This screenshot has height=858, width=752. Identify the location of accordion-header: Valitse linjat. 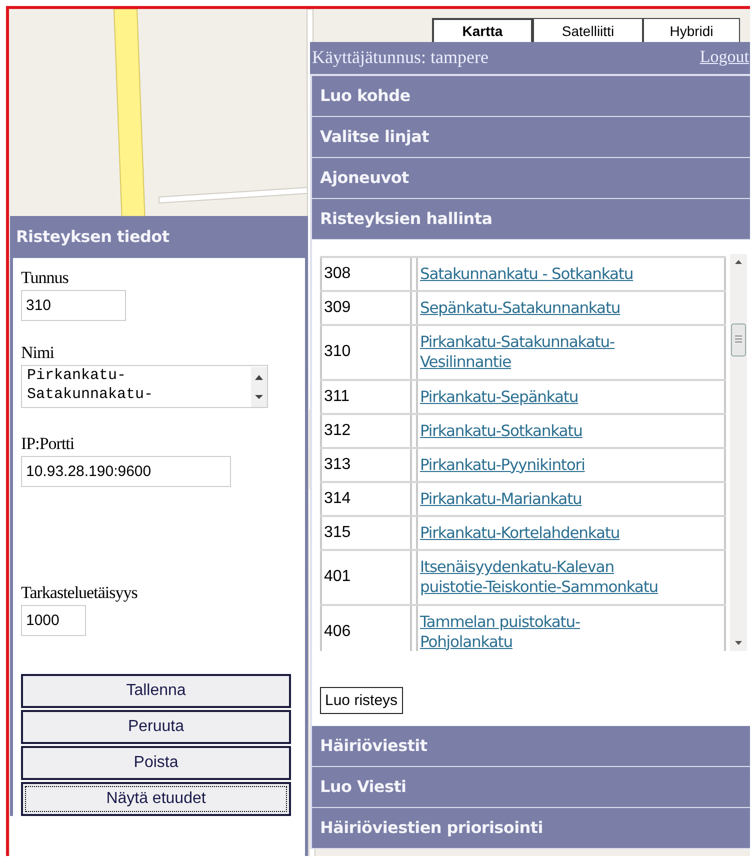
(530, 137).